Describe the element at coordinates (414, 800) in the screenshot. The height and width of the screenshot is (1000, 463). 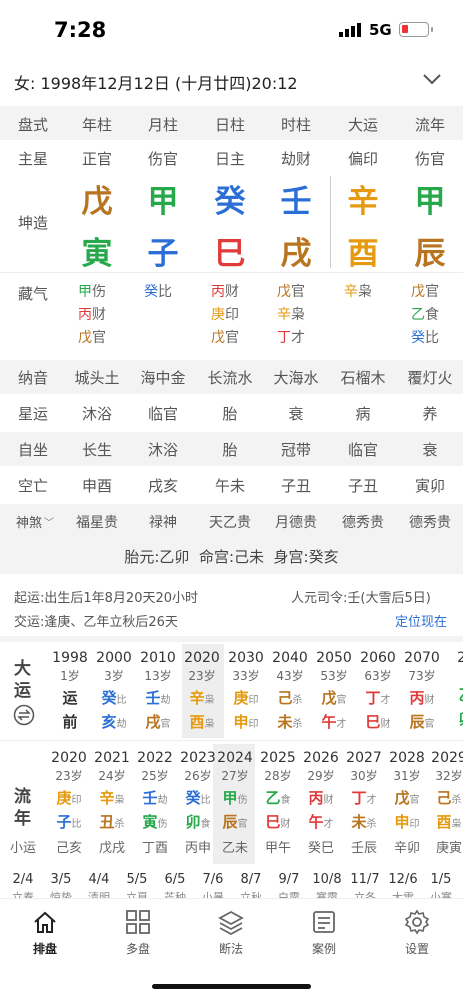
I see `liunian-stem-god: 官` at that location.